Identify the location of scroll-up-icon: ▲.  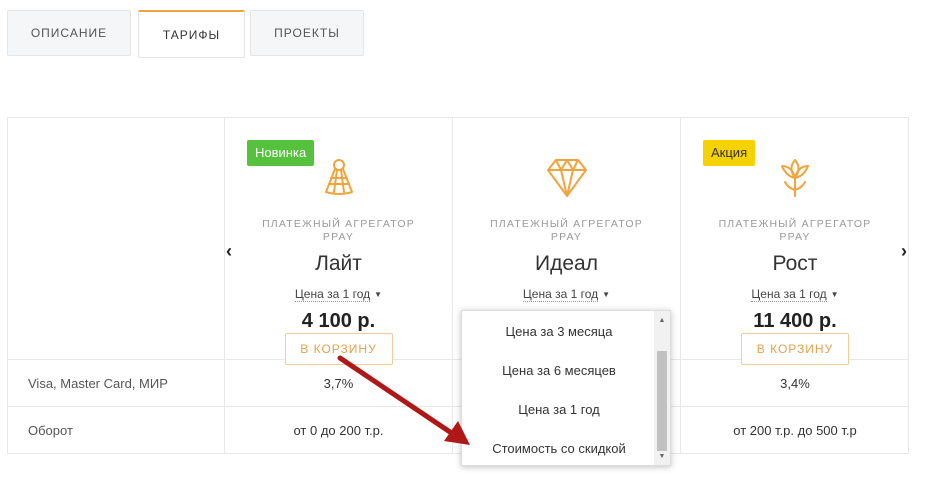
(662, 320).